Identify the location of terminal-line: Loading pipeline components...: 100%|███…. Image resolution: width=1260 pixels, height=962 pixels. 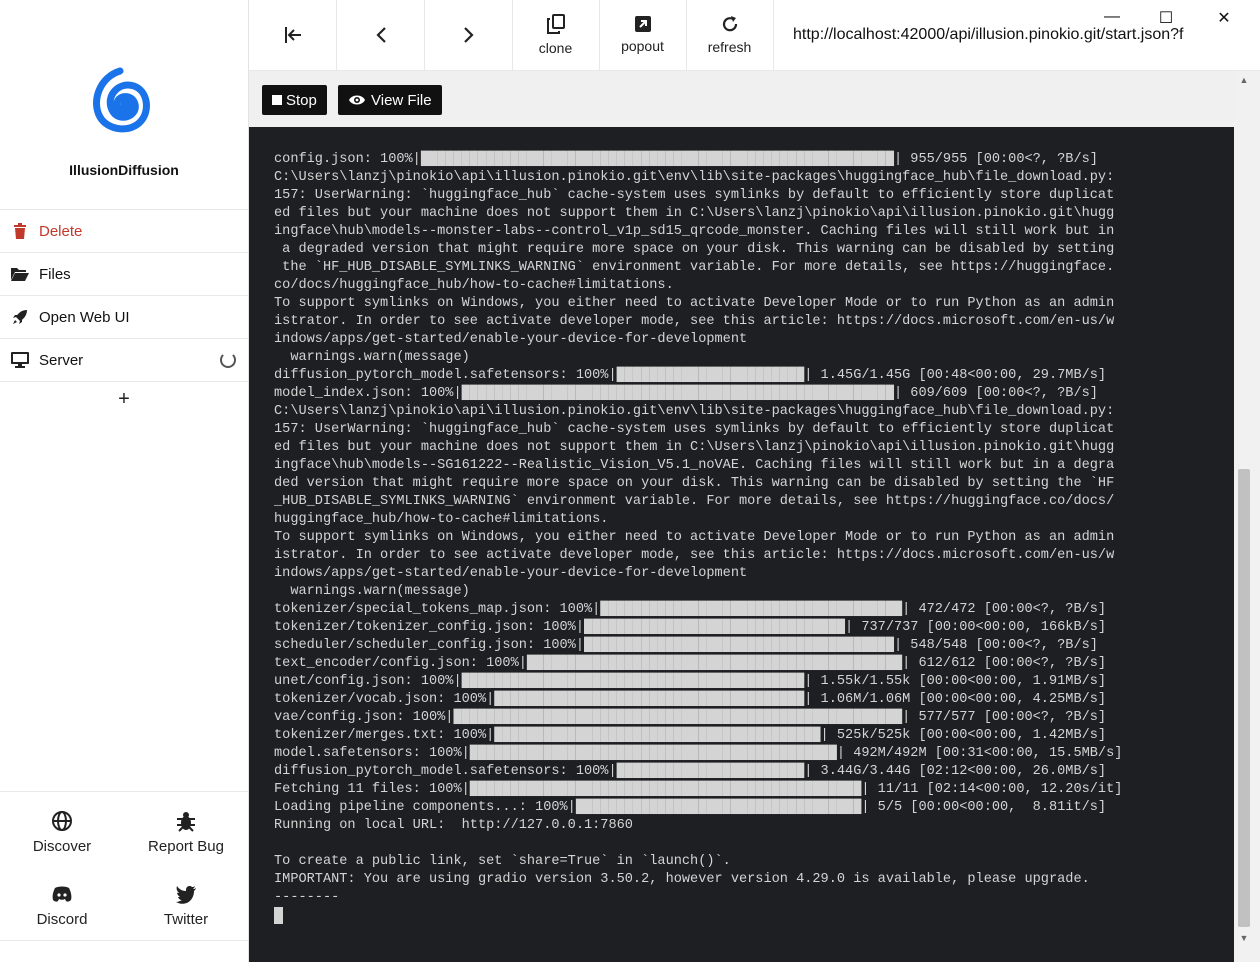
(690, 807).